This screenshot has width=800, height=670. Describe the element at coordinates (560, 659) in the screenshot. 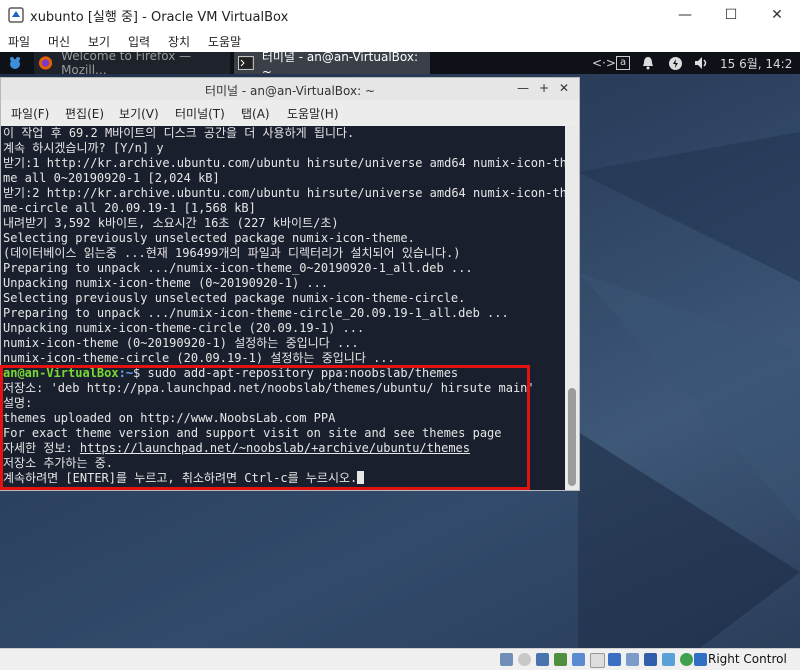

I see `network-adapter-icon` at that location.